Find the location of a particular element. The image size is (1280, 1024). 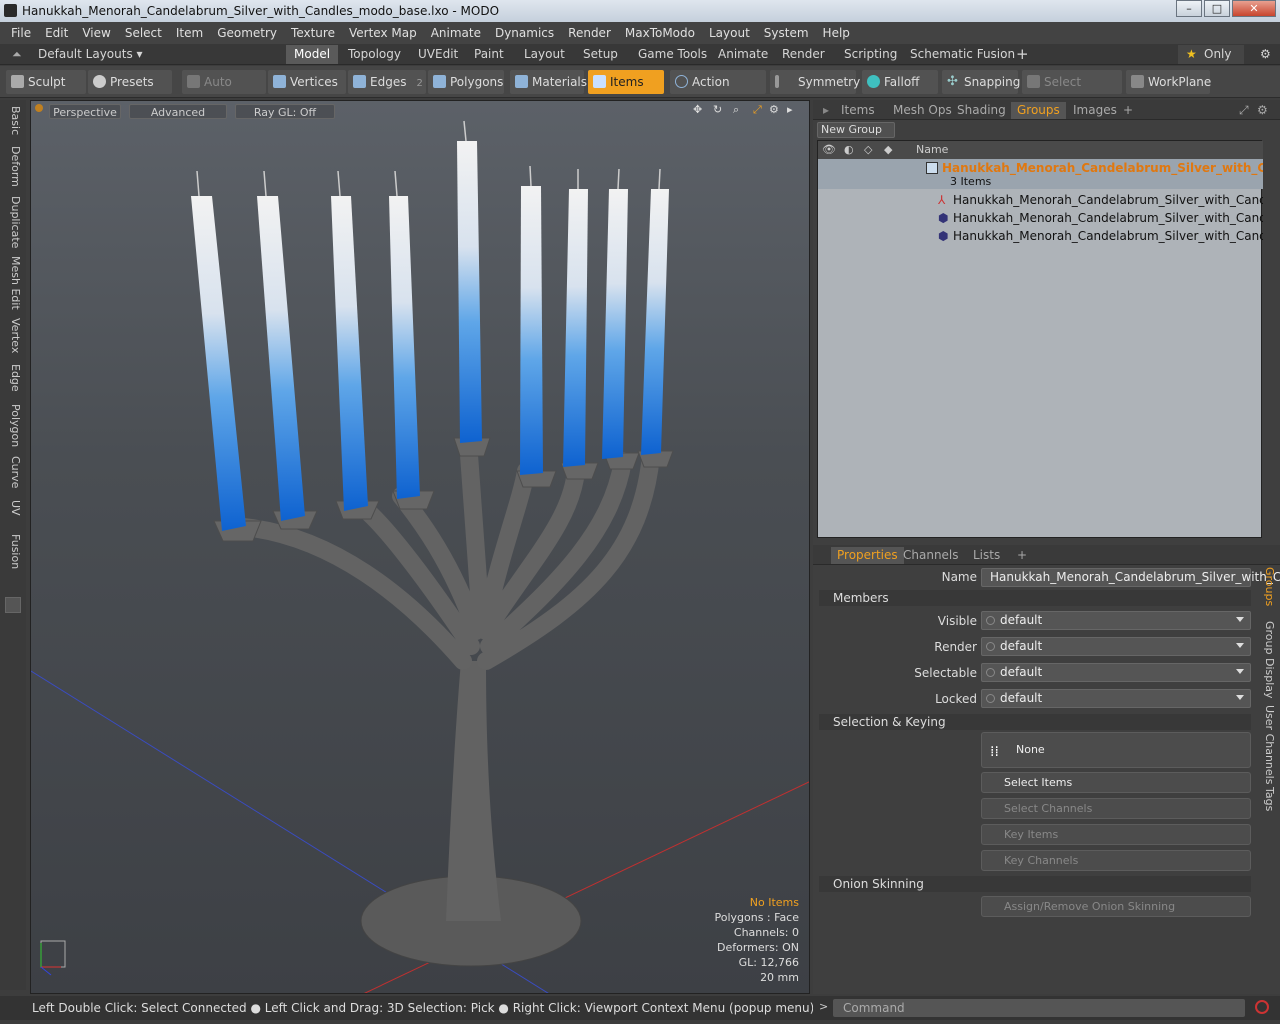

toolbox-expand-button is located at coordinates (13, 605).